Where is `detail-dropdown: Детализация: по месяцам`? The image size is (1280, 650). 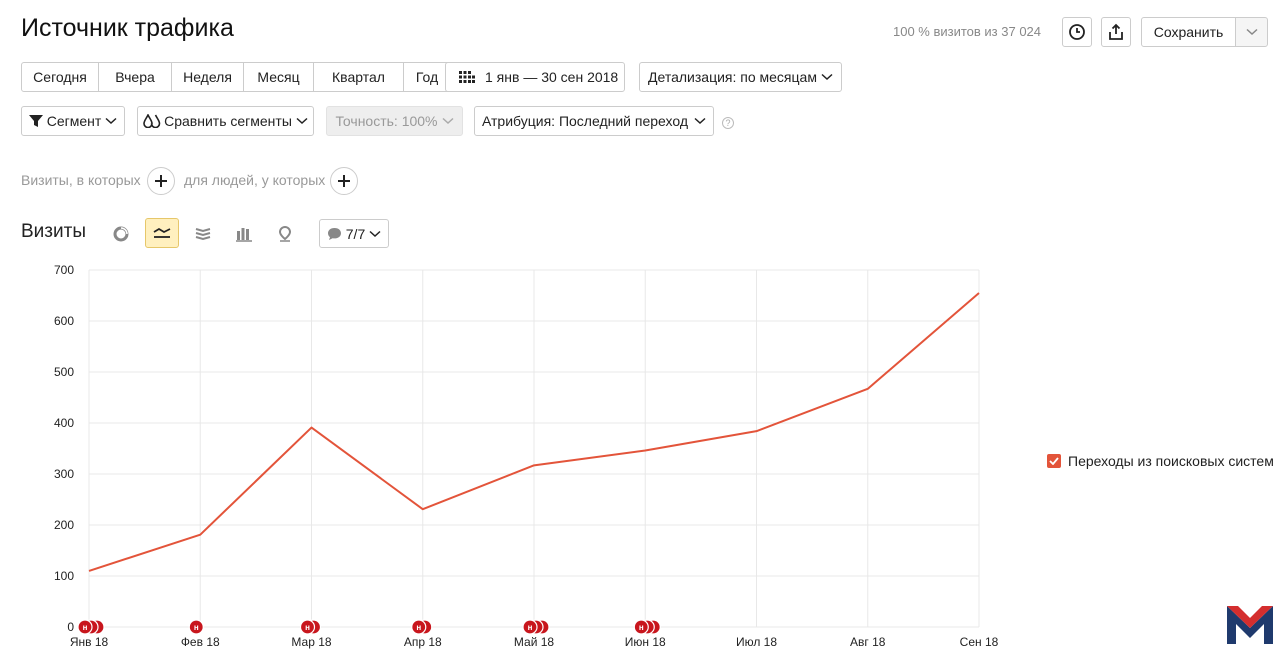 detail-dropdown: Детализация: по месяцам is located at coordinates (740, 77).